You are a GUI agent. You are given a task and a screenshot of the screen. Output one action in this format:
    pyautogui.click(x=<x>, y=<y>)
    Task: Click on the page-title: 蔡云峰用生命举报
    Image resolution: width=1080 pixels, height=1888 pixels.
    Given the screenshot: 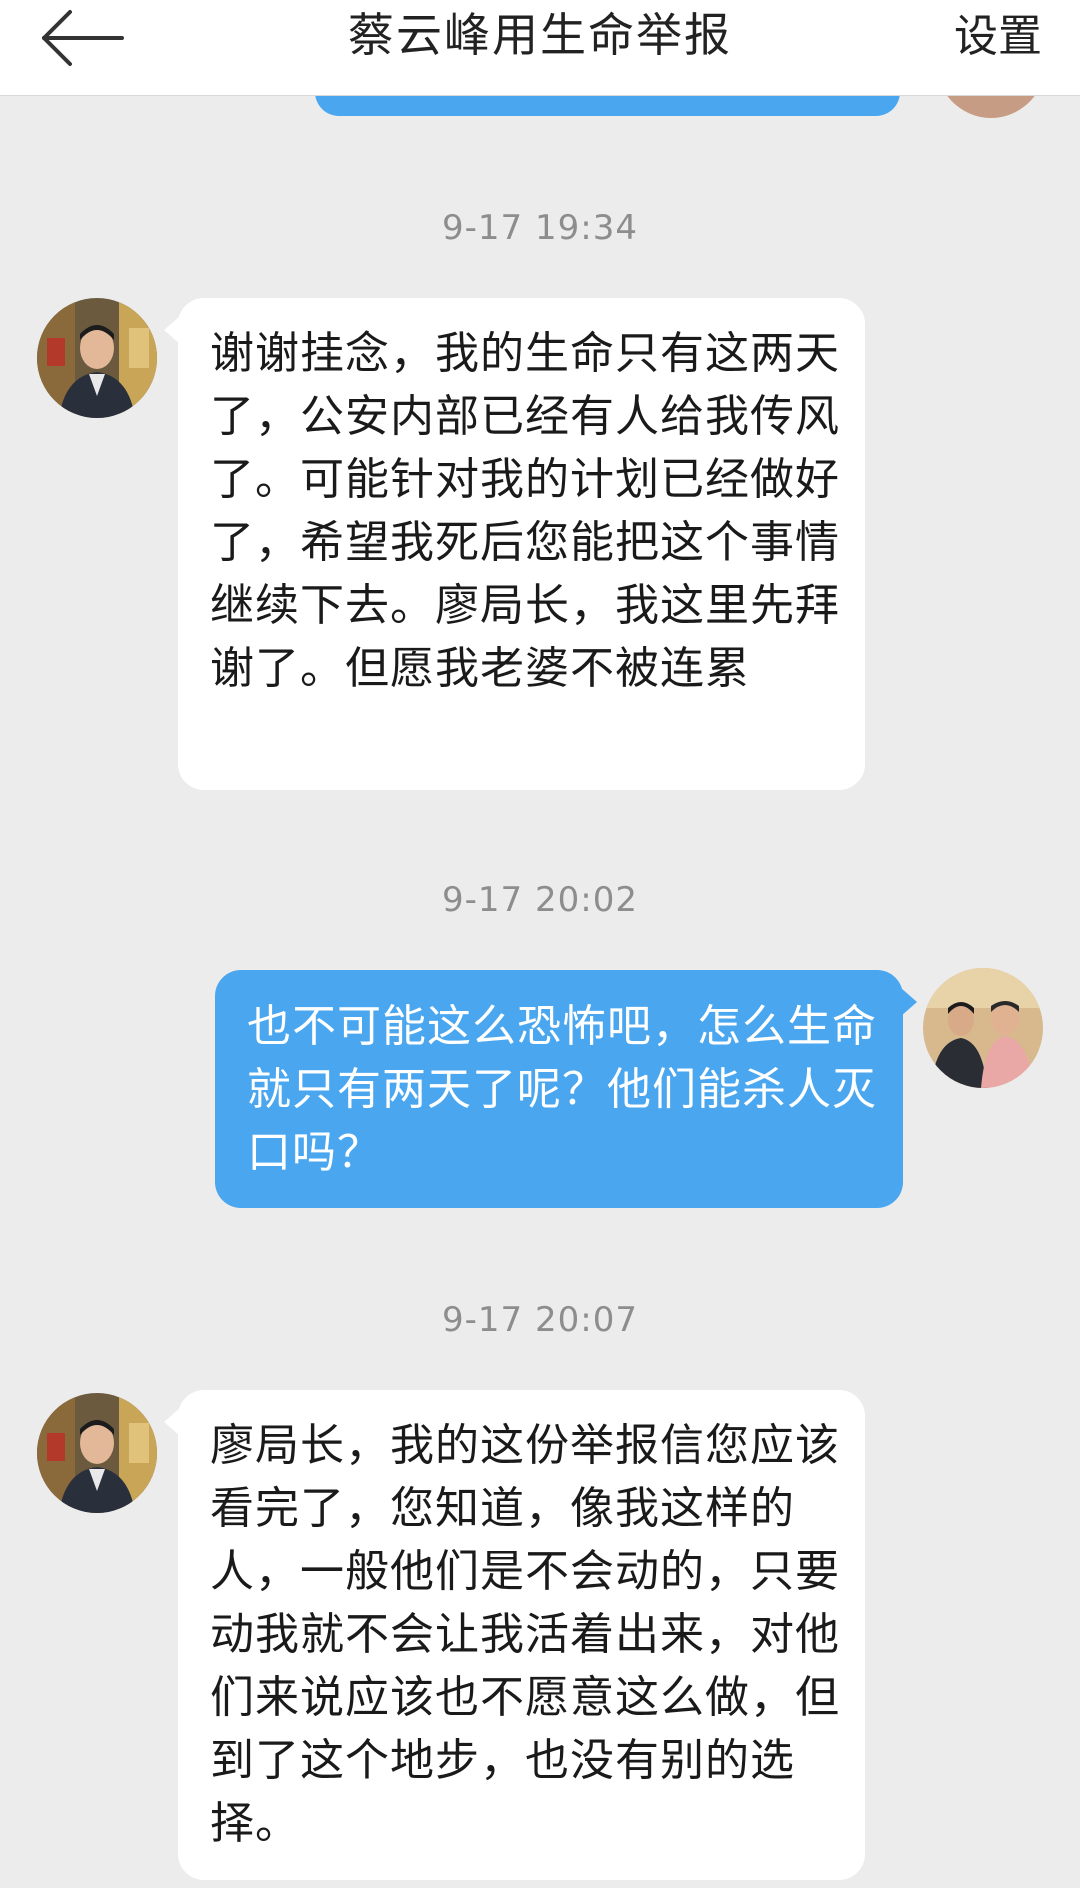 What is the action you would take?
    pyautogui.click(x=540, y=35)
    